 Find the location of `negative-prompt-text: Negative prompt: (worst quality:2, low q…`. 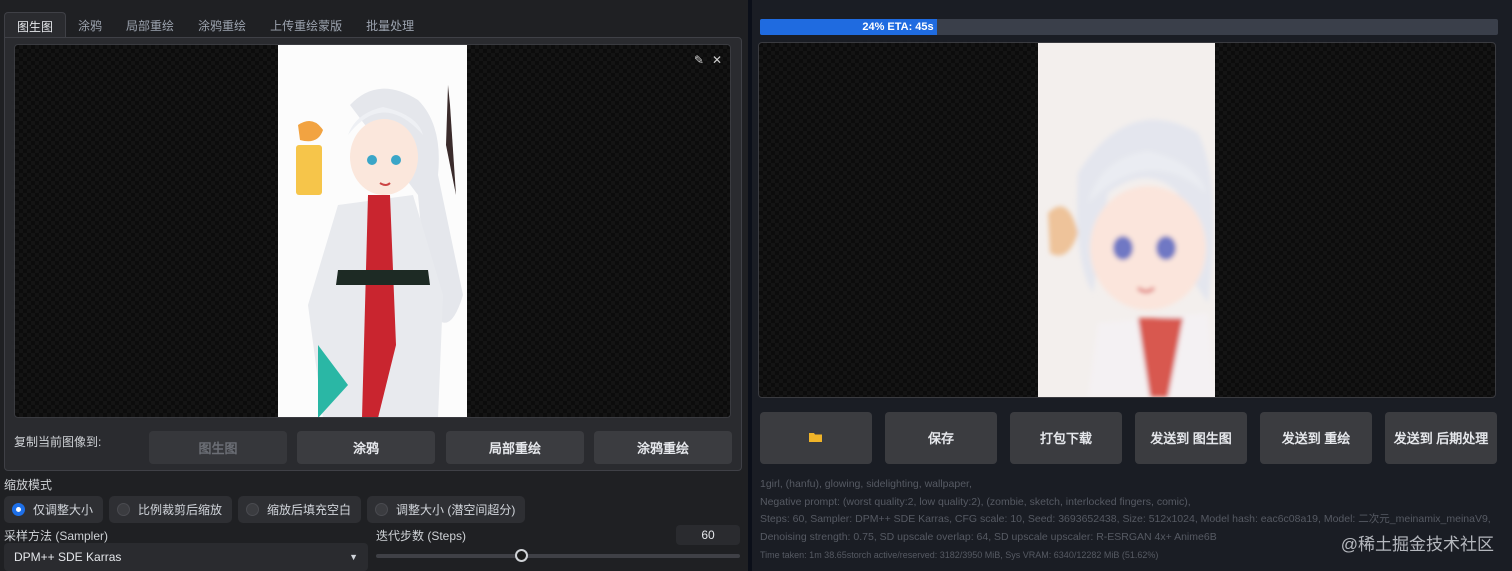

negative-prompt-text: Negative prompt: (worst quality:2, low q… is located at coordinates (975, 501).